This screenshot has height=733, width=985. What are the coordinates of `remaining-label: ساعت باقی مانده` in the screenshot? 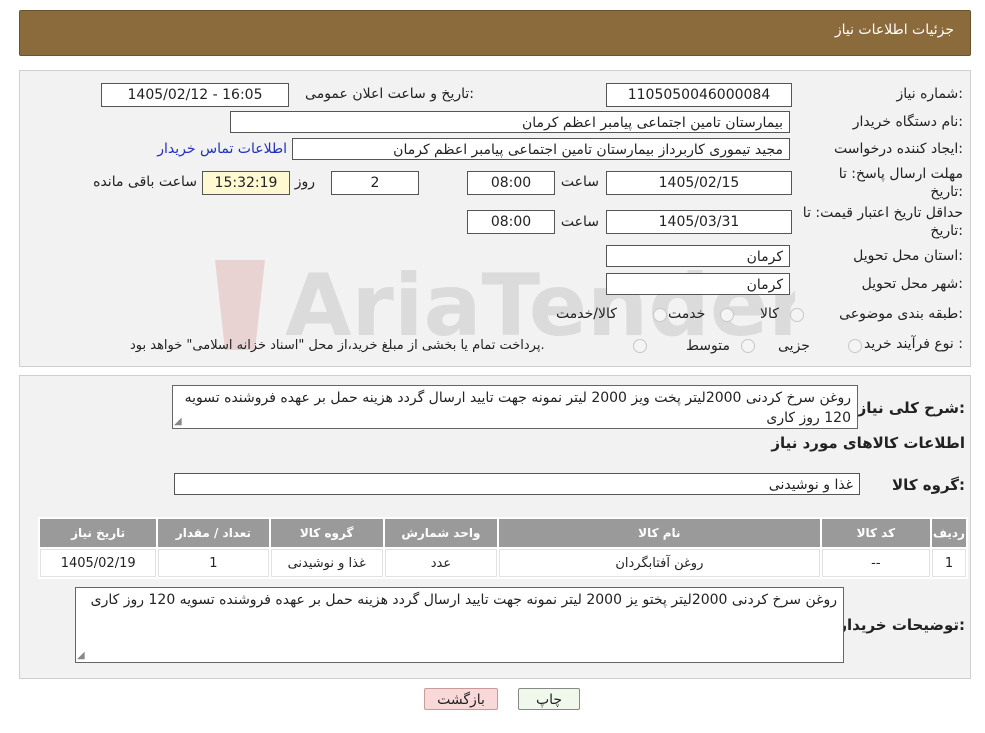 It's located at (145, 182).